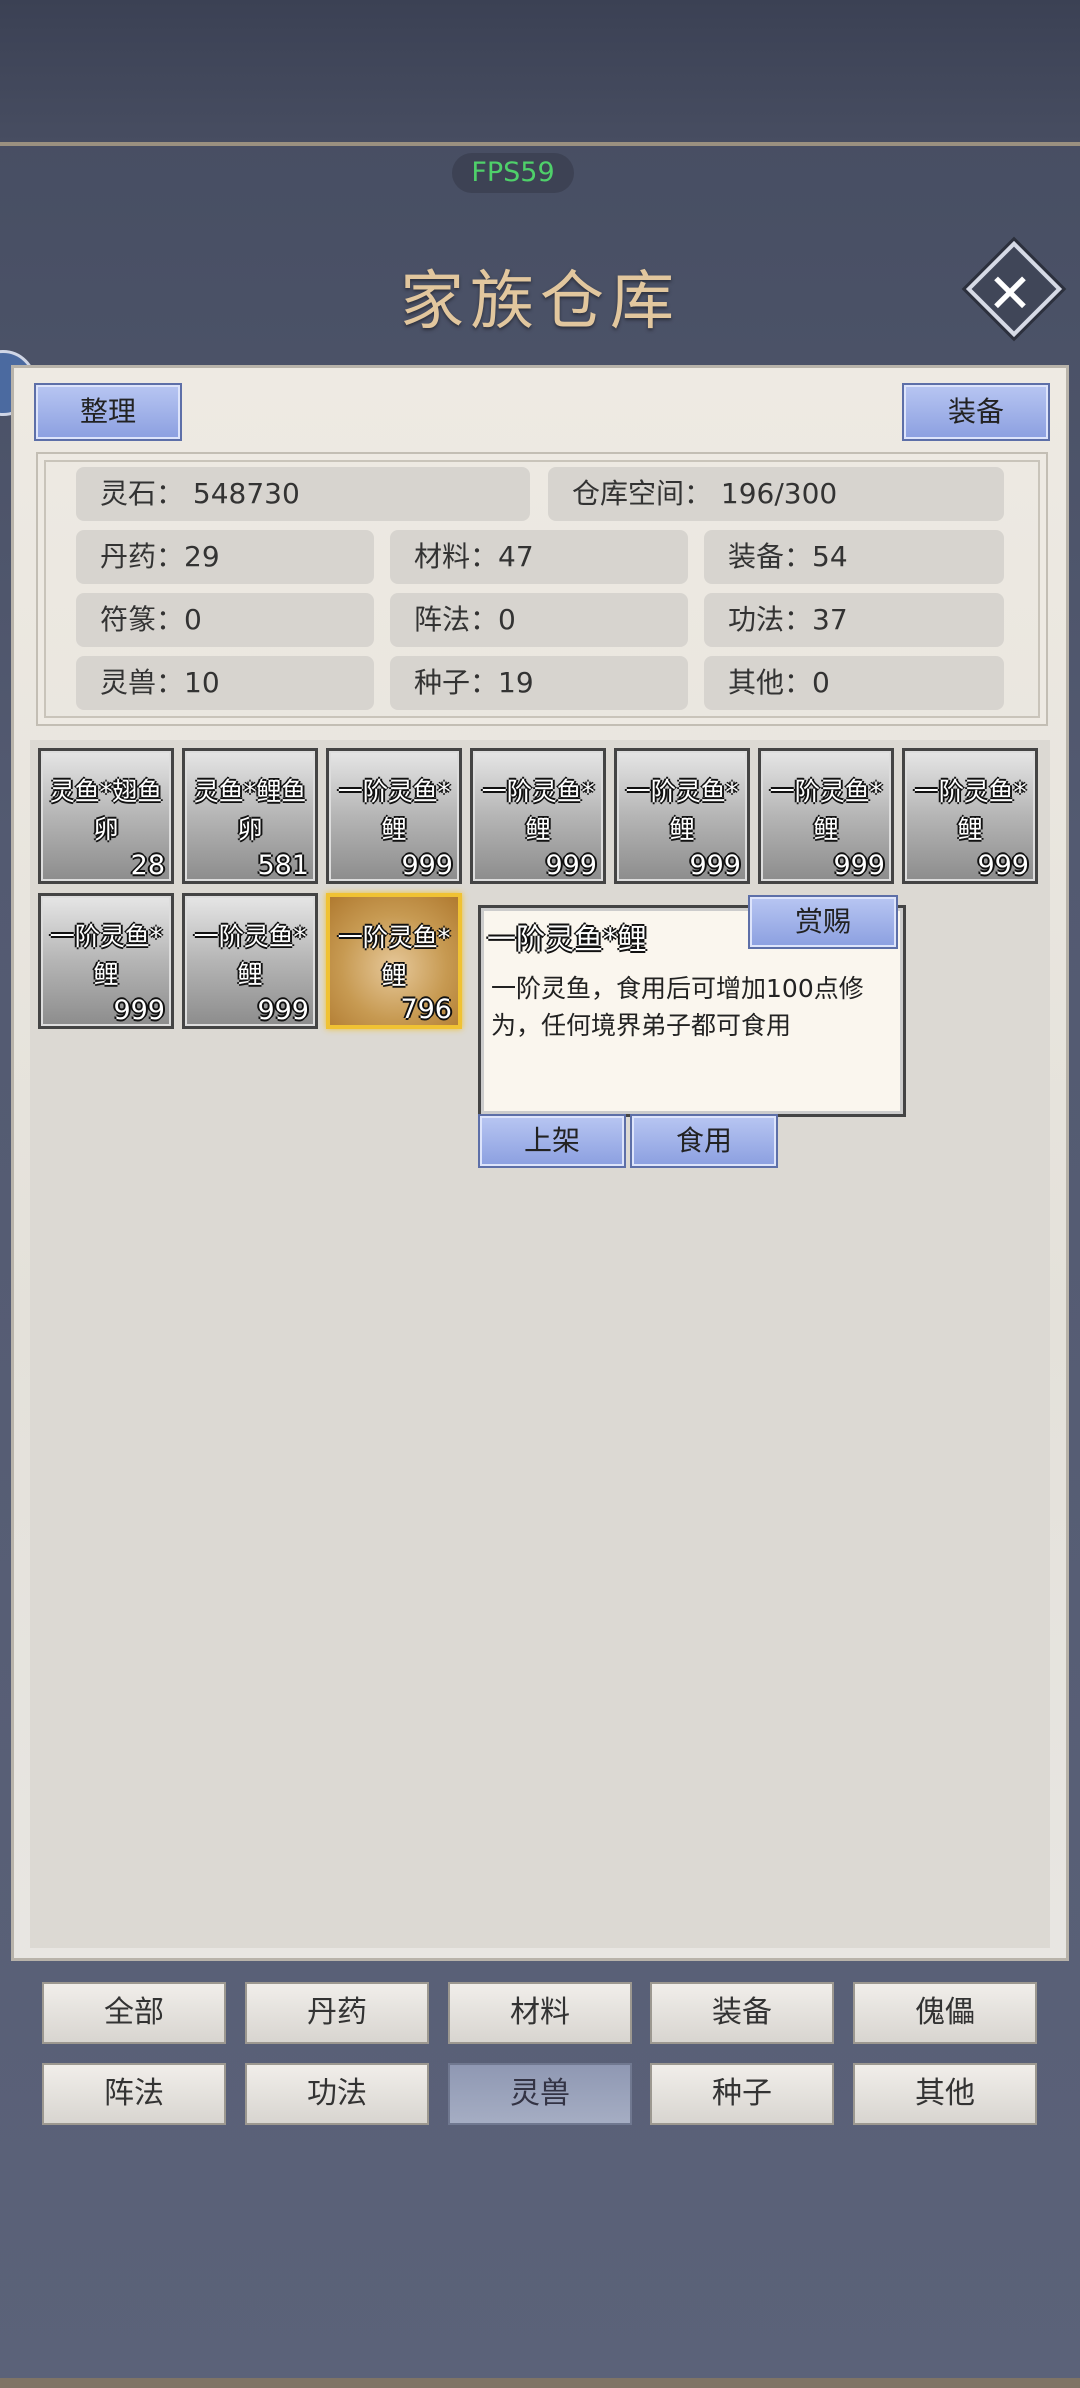  Describe the element at coordinates (513, 173) in the screenshot. I see `fps-counter: FPS59` at that location.